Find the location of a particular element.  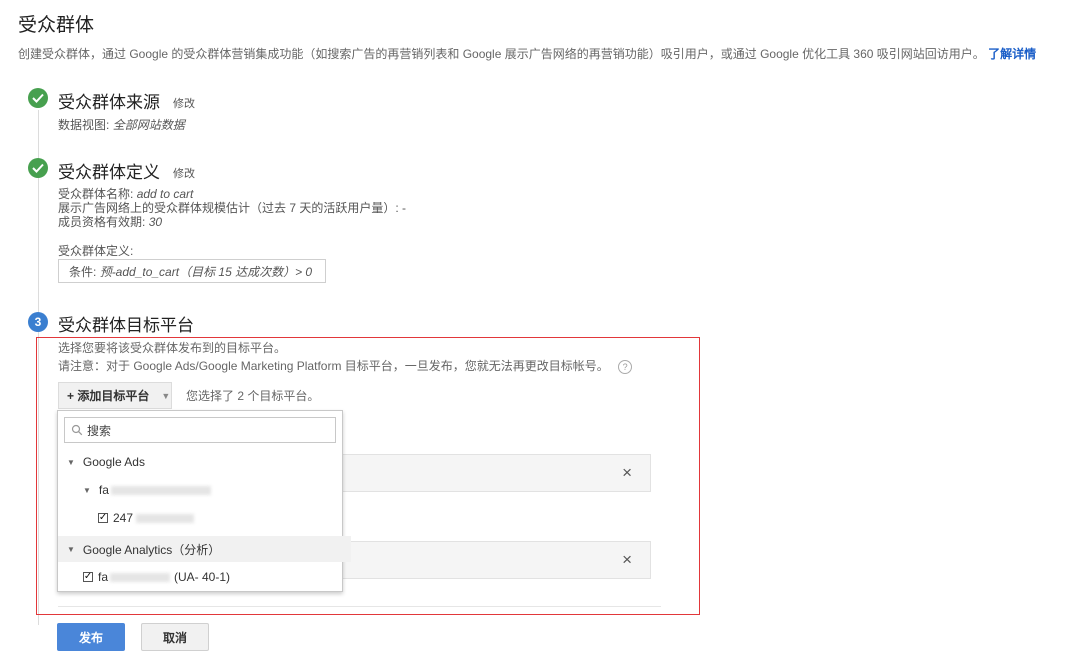

step1-edit-link: 修改 is located at coordinates (184, 103).